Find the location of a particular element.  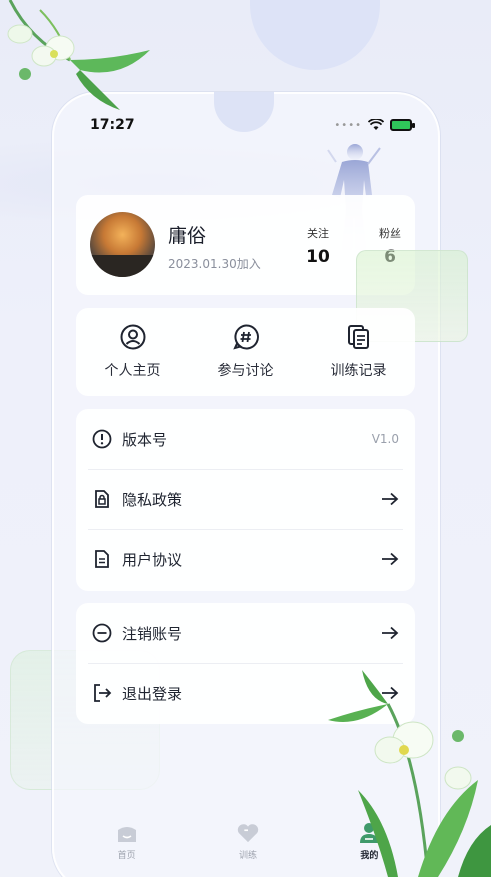

menu-label: 用户协议 is located at coordinates (152, 559).